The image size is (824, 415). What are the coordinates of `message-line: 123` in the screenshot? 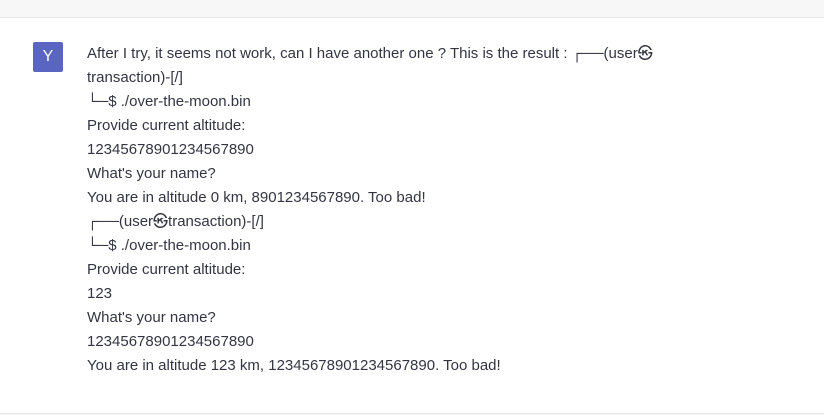 It's located at (100, 293).